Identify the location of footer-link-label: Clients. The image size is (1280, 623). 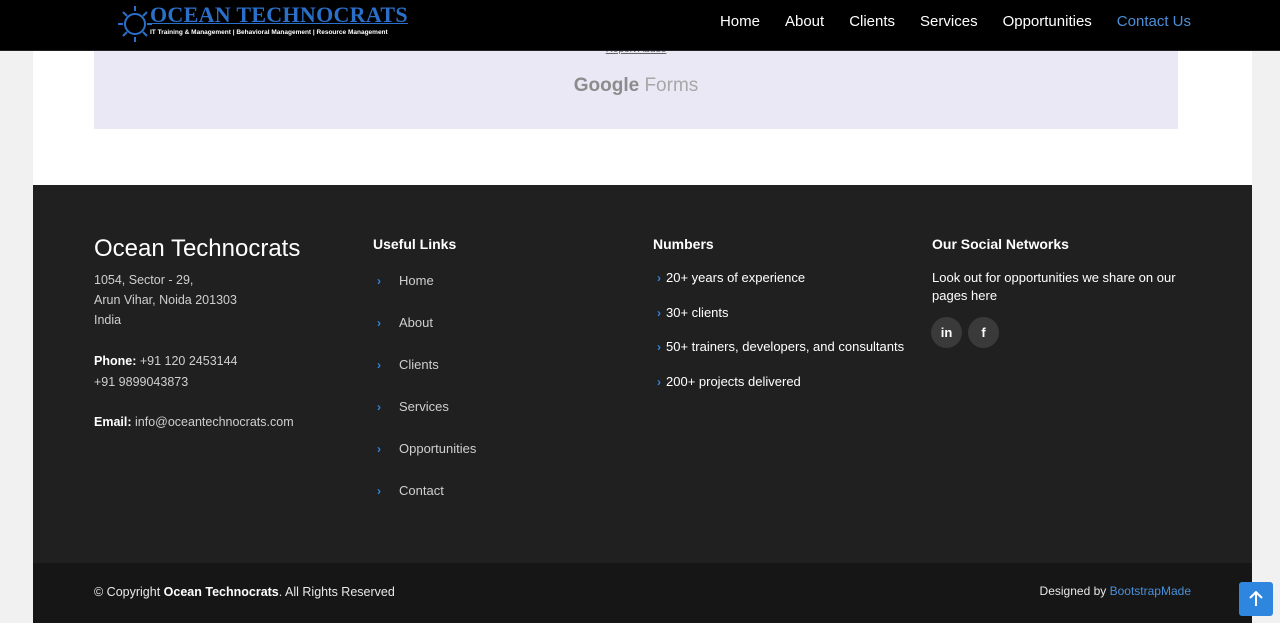
(419, 364).